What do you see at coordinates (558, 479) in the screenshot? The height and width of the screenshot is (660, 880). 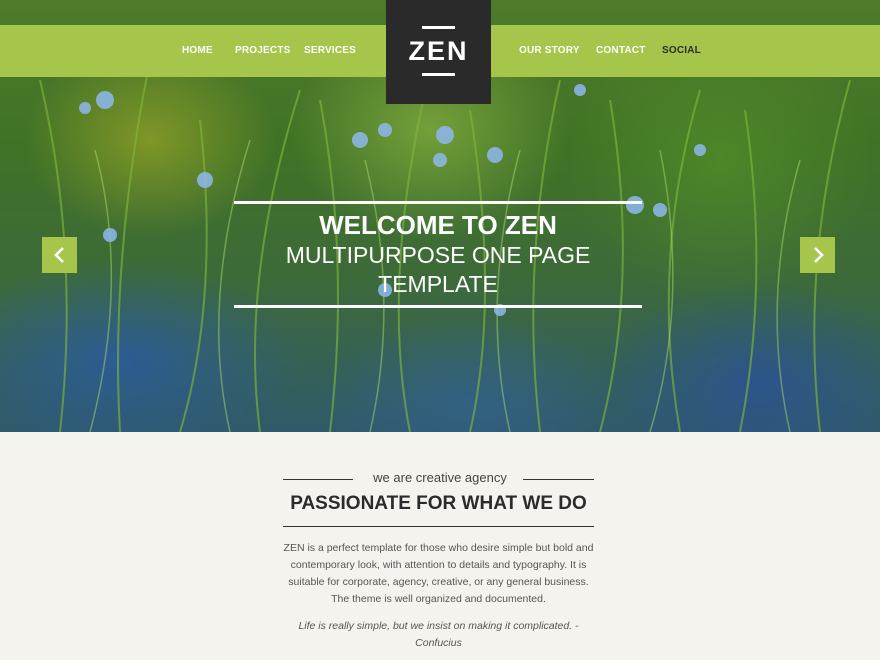 I see `tagline-right-rule` at bounding box center [558, 479].